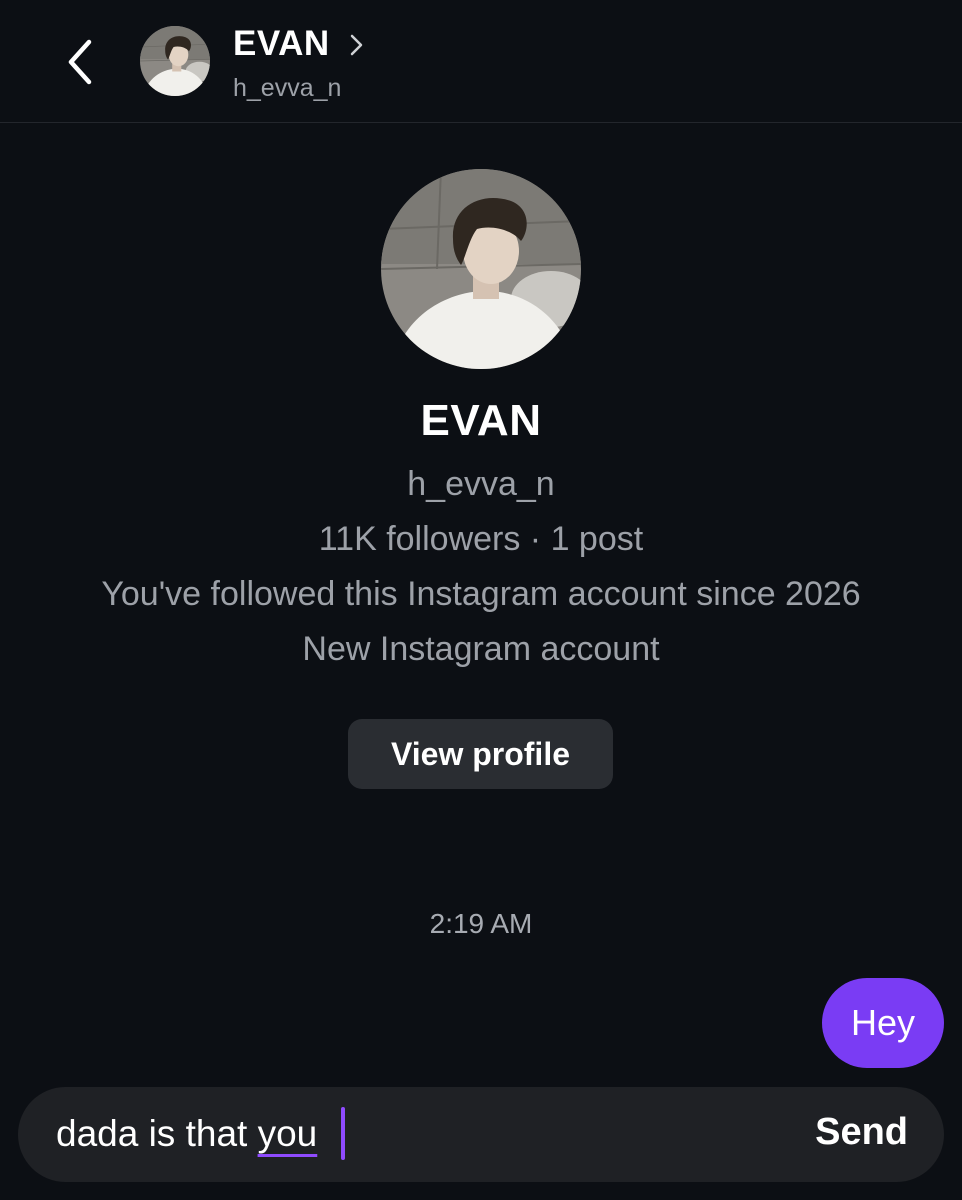 Image resolution: width=962 pixels, height=1200 pixels. I want to click on view-profile-button: View profile, so click(480, 754).